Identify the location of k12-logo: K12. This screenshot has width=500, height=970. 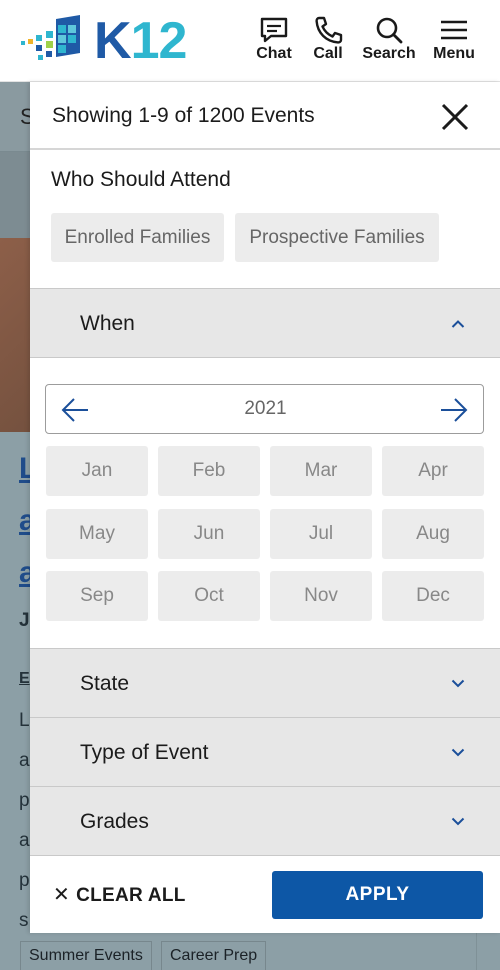
(105, 41).